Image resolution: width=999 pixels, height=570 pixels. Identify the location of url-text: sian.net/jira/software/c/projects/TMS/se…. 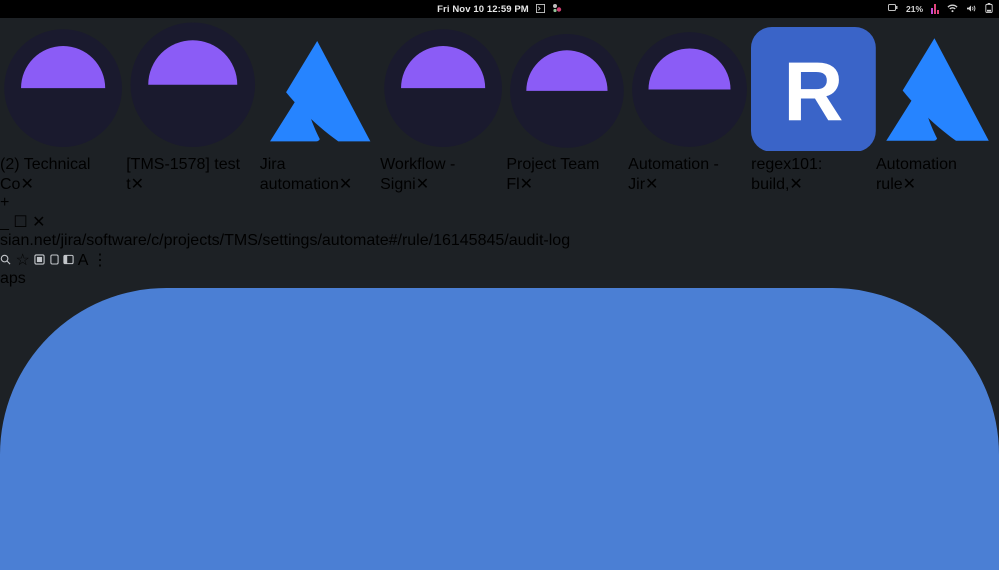
(285, 241).